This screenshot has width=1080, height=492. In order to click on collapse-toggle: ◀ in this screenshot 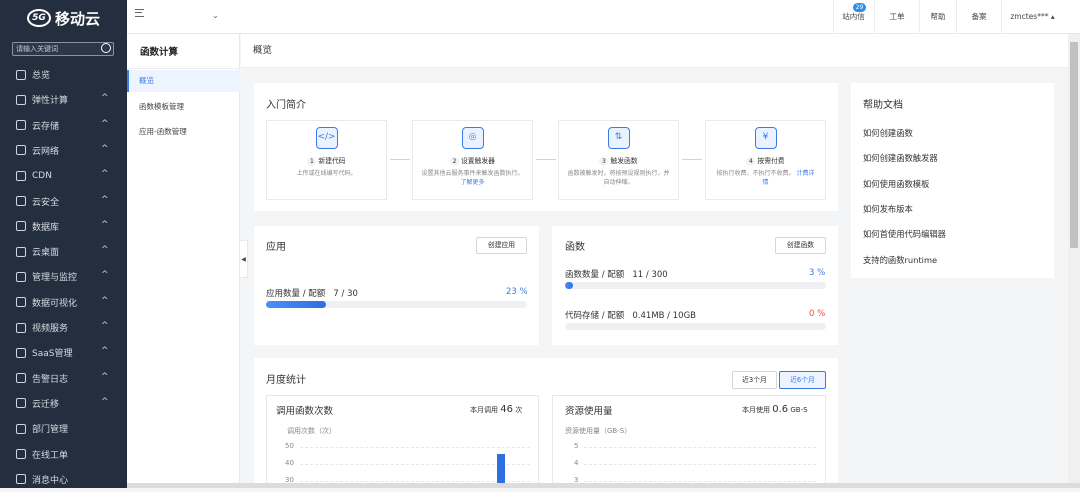, I will do `click(244, 259)`.